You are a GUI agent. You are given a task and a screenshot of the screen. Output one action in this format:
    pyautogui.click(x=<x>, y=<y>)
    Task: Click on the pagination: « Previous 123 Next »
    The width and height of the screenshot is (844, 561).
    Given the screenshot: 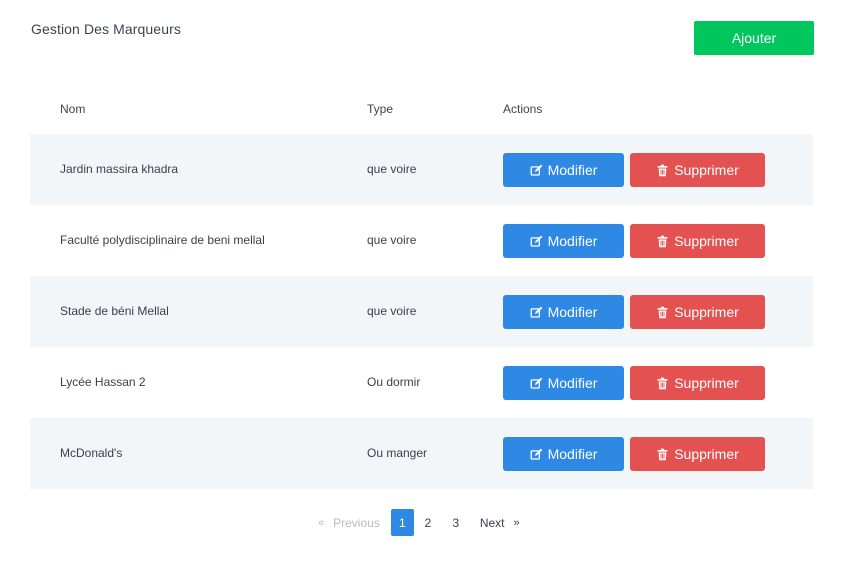 What is the action you would take?
    pyautogui.click(x=419, y=522)
    